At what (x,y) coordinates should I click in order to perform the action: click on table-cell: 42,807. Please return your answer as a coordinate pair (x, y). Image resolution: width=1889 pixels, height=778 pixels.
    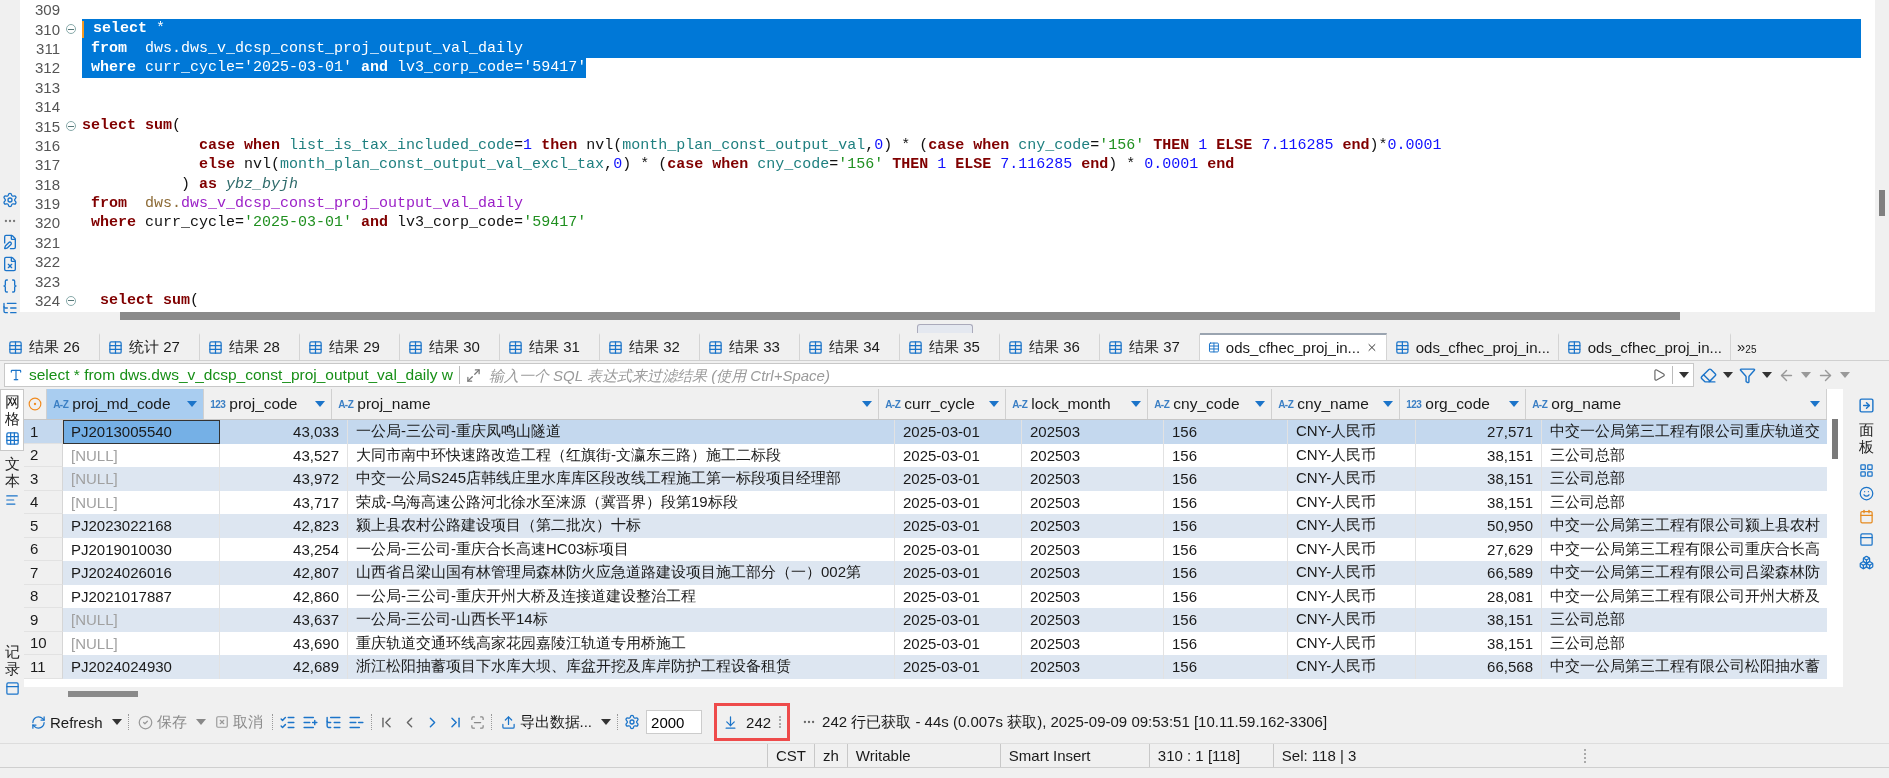
    Looking at the image, I should click on (284, 573).